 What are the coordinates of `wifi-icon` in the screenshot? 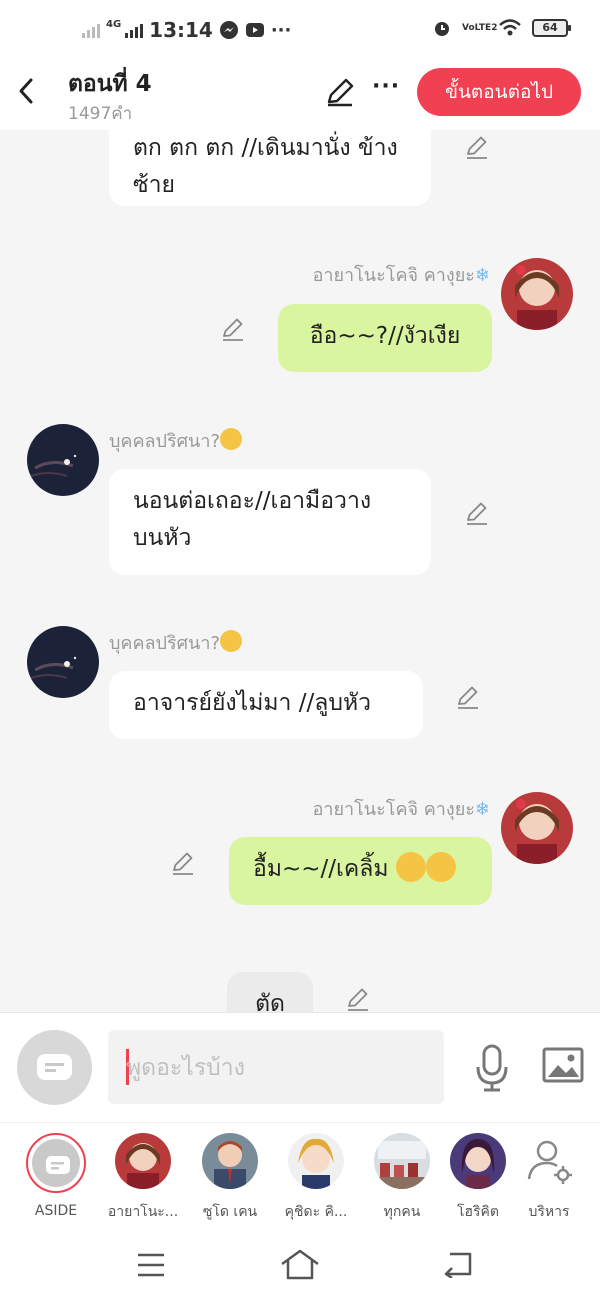 It's located at (510, 27).